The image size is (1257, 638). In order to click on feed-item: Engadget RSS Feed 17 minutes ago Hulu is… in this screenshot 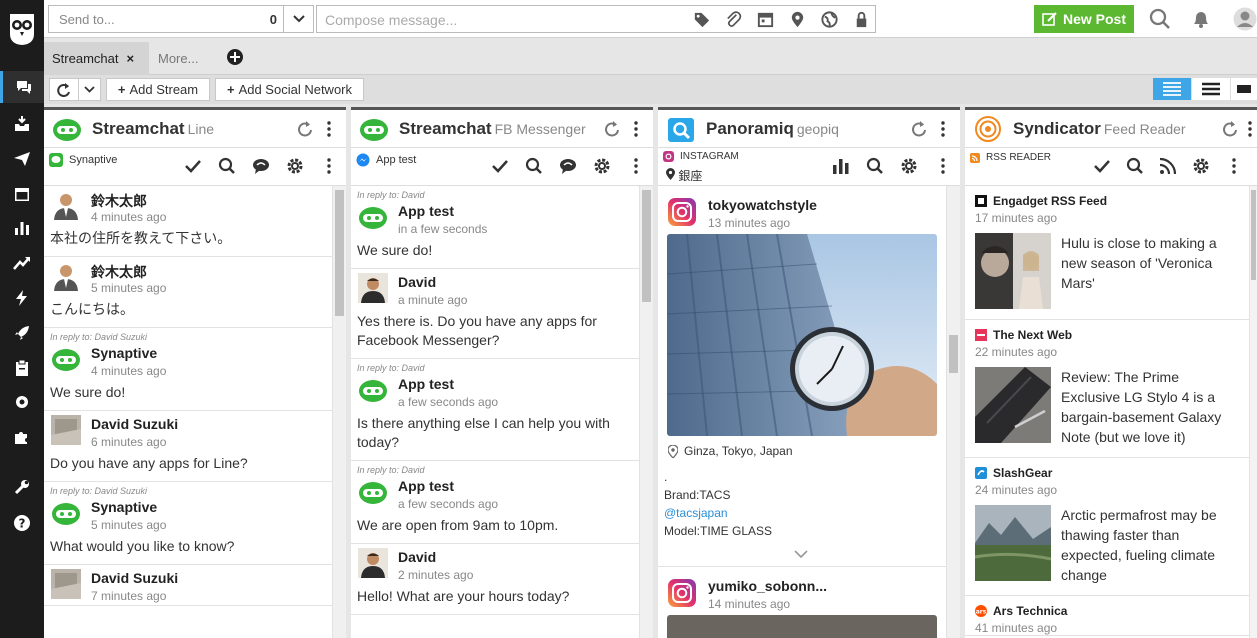, I will do `click(1107, 253)`.